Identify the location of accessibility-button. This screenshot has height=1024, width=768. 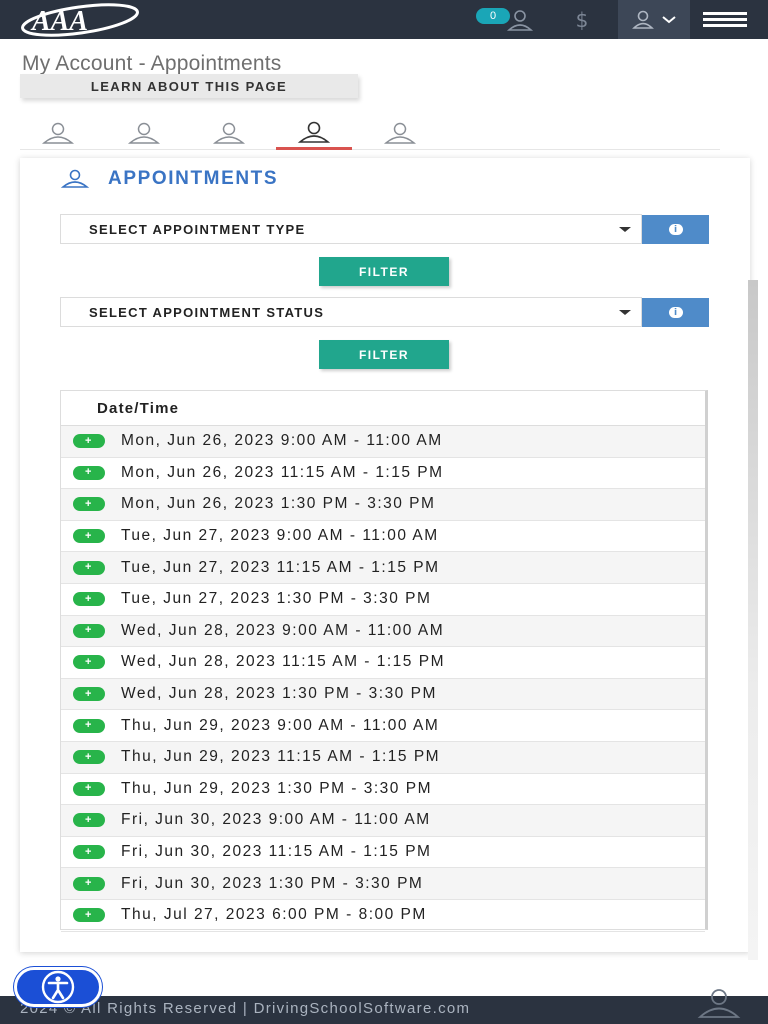
(58, 987).